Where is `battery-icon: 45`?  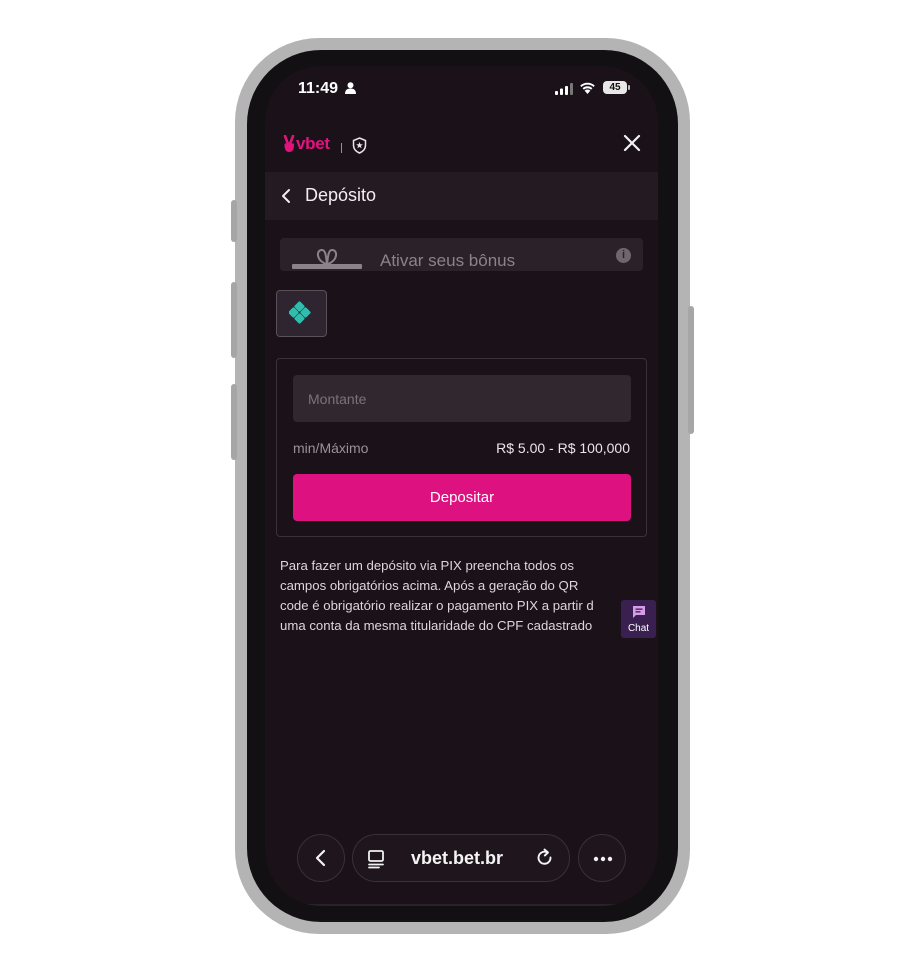
battery-icon: 45 is located at coordinates (615, 87).